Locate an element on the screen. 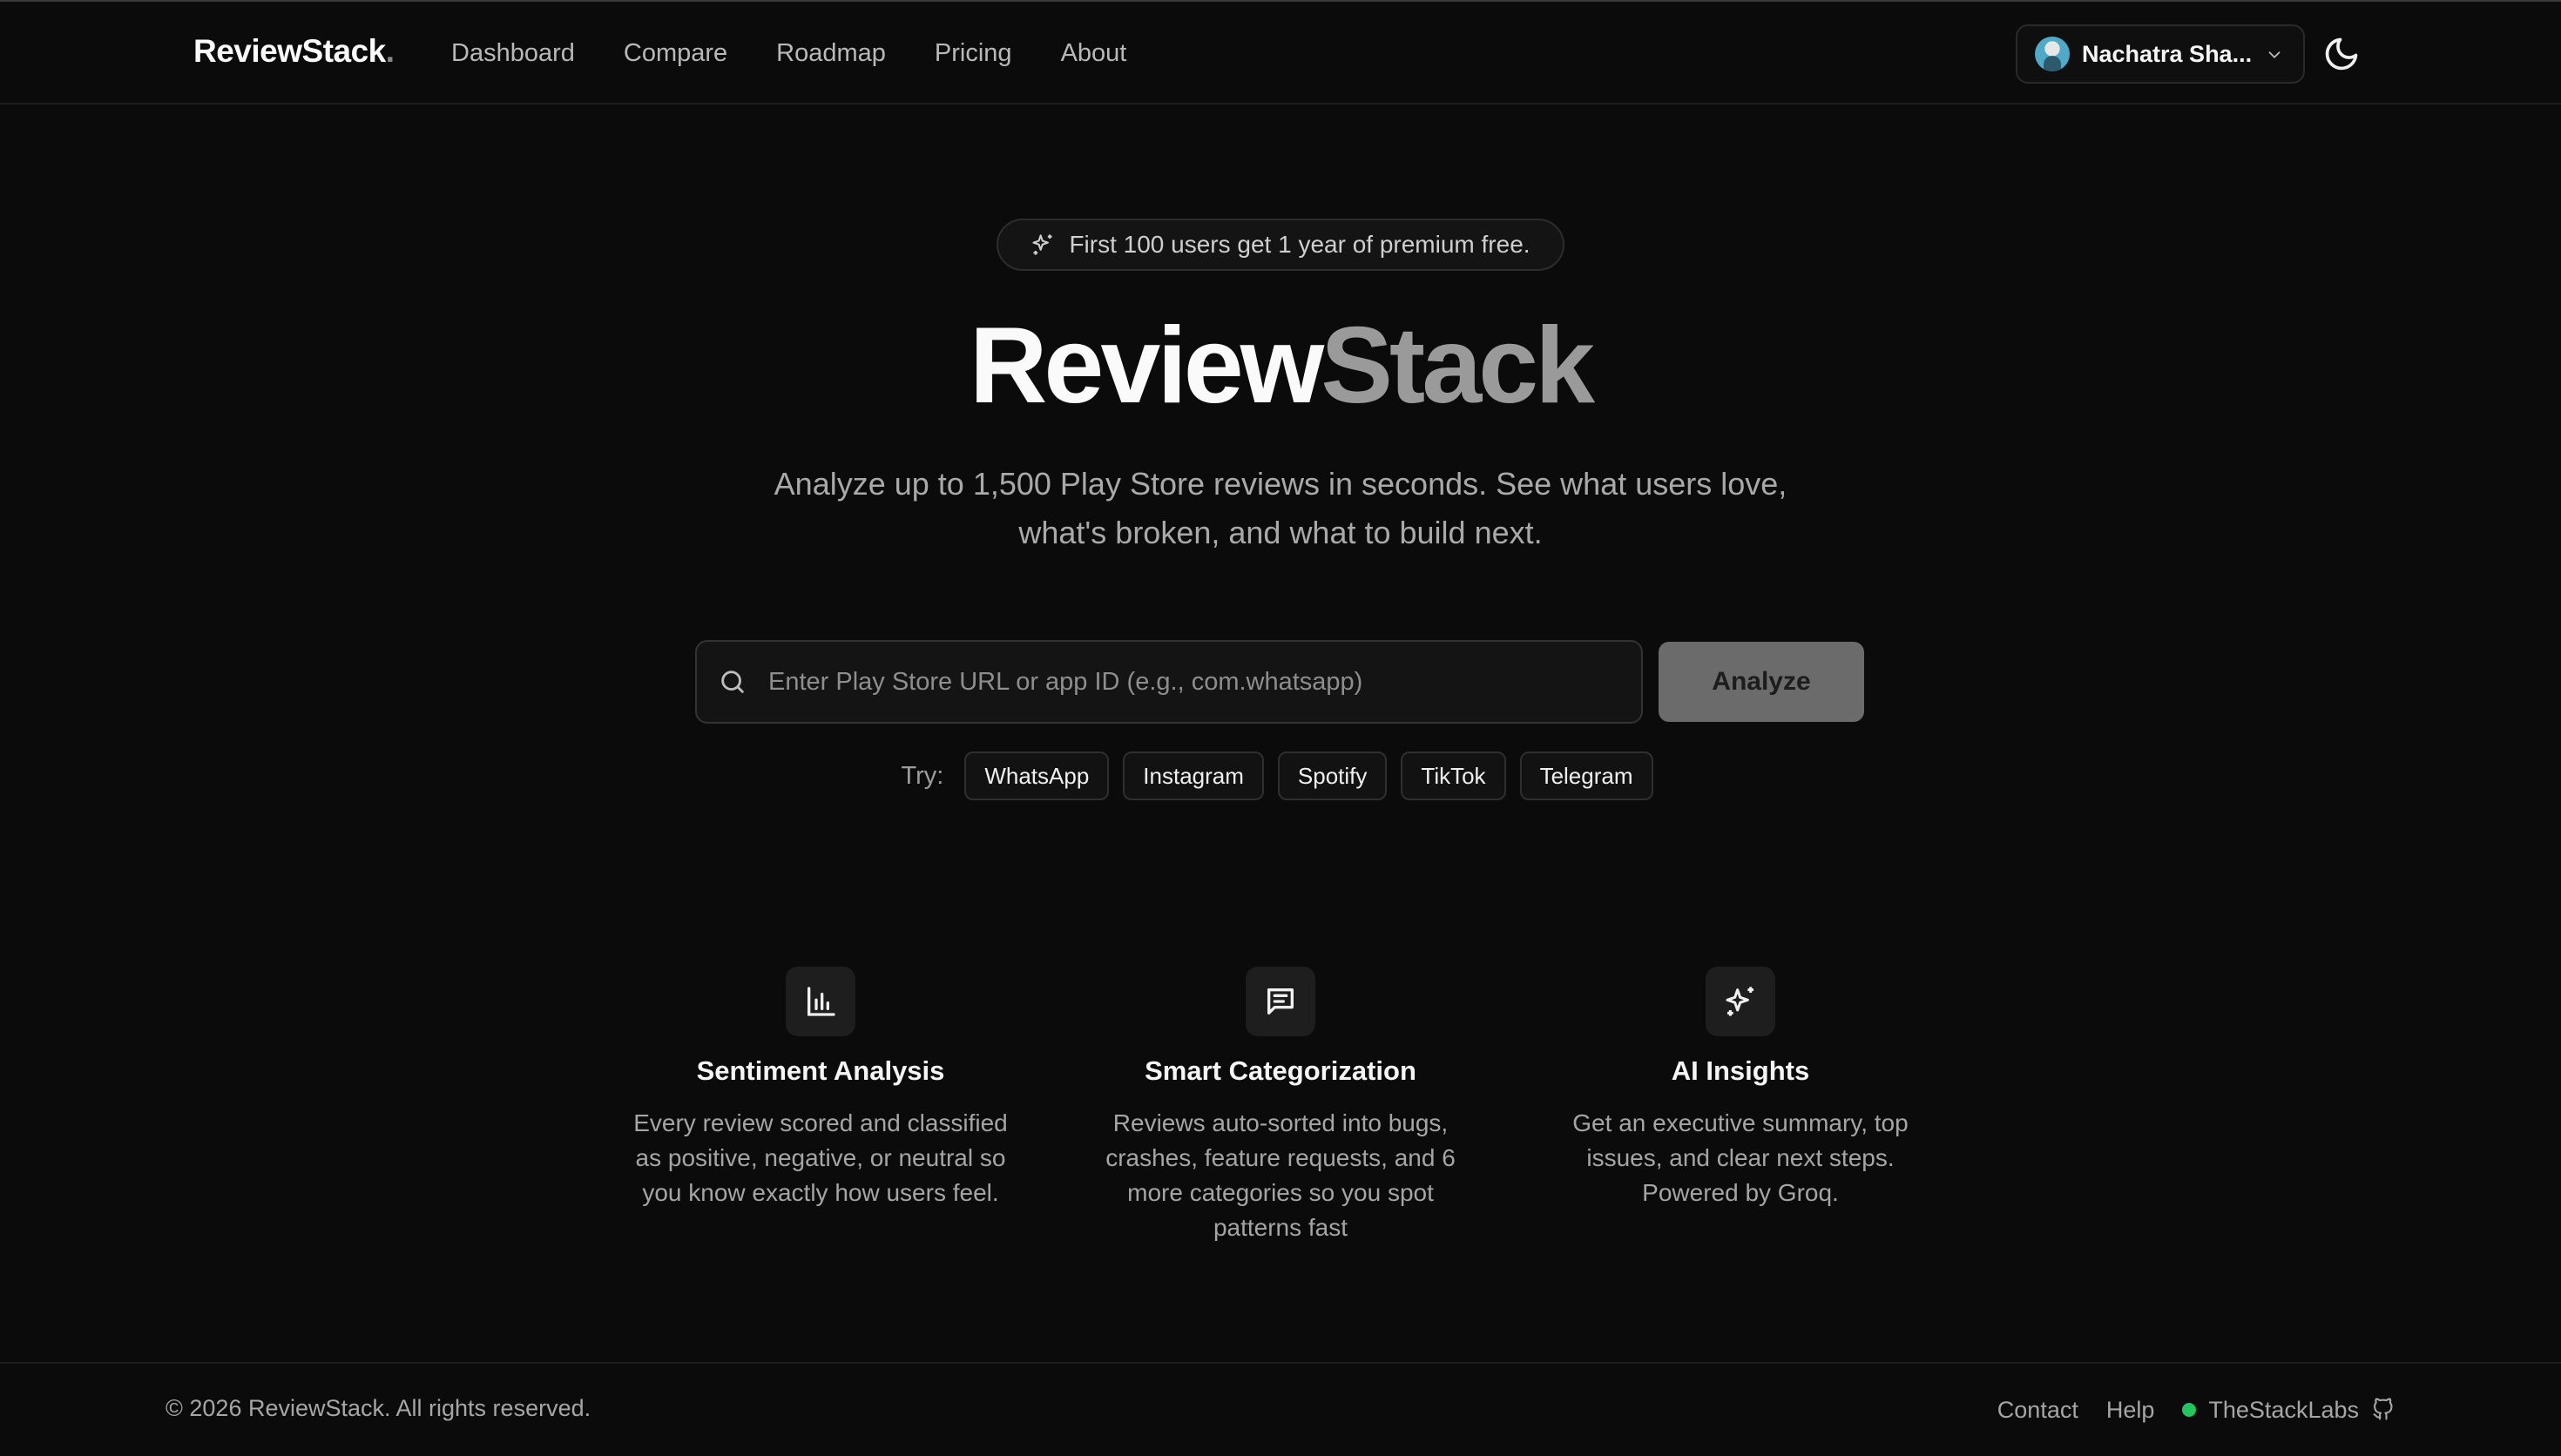 The width and height of the screenshot is (2561, 1456). nav-link-pricing: Pricing is located at coordinates (974, 53).